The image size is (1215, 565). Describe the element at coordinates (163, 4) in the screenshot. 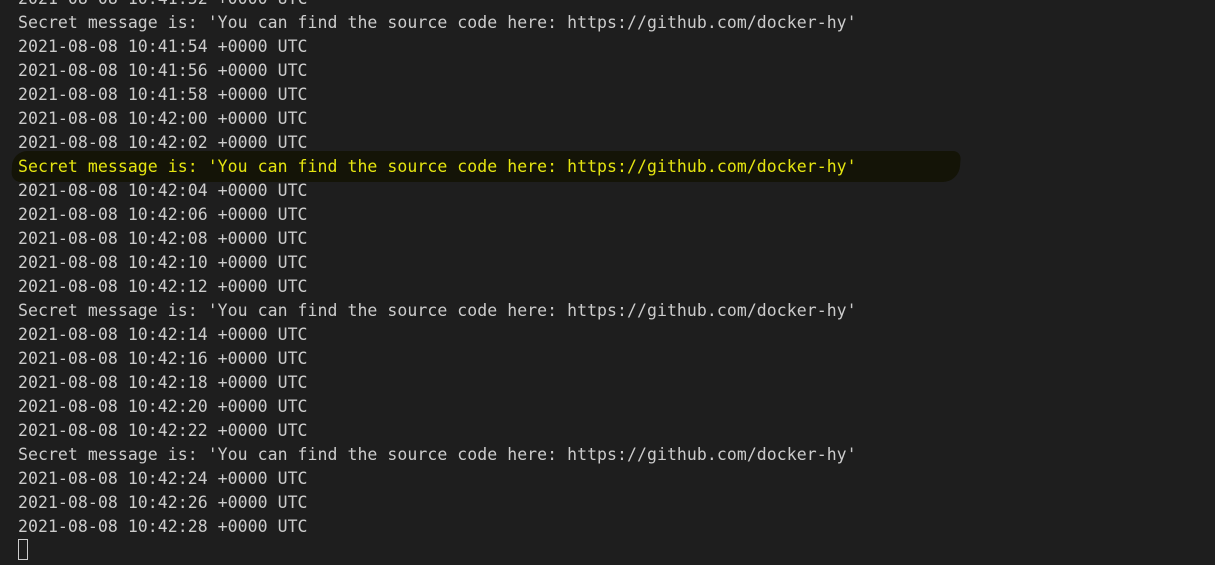

I see `line-text: 2021-08-08 10:41:52 +0000 UTC` at that location.